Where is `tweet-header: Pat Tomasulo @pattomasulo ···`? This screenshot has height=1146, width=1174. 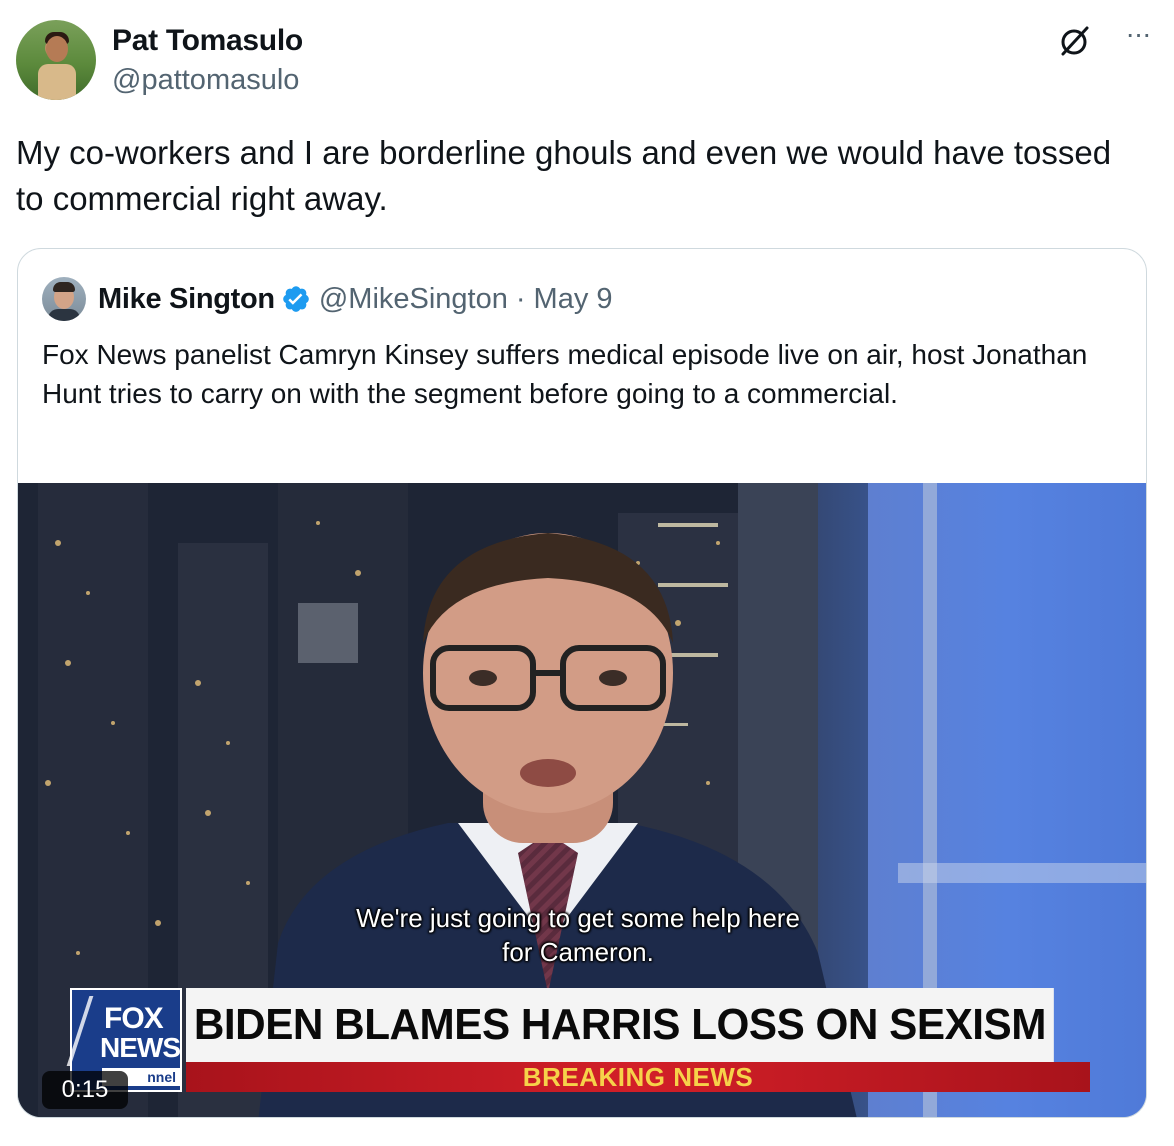 tweet-header: Pat Tomasulo @pattomasulo ··· is located at coordinates (586, 61).